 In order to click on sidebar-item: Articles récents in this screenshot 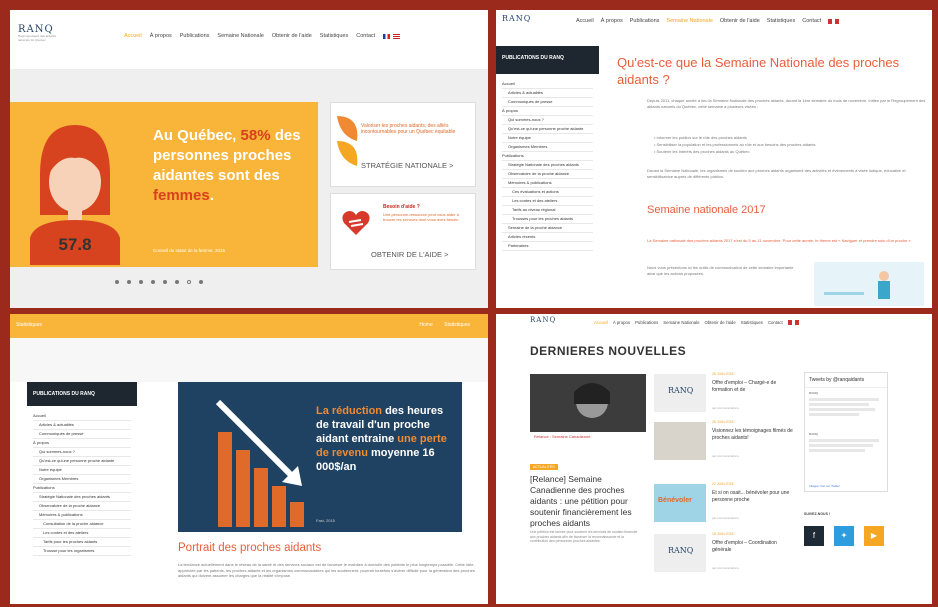, I will do `click(547, 237)`.